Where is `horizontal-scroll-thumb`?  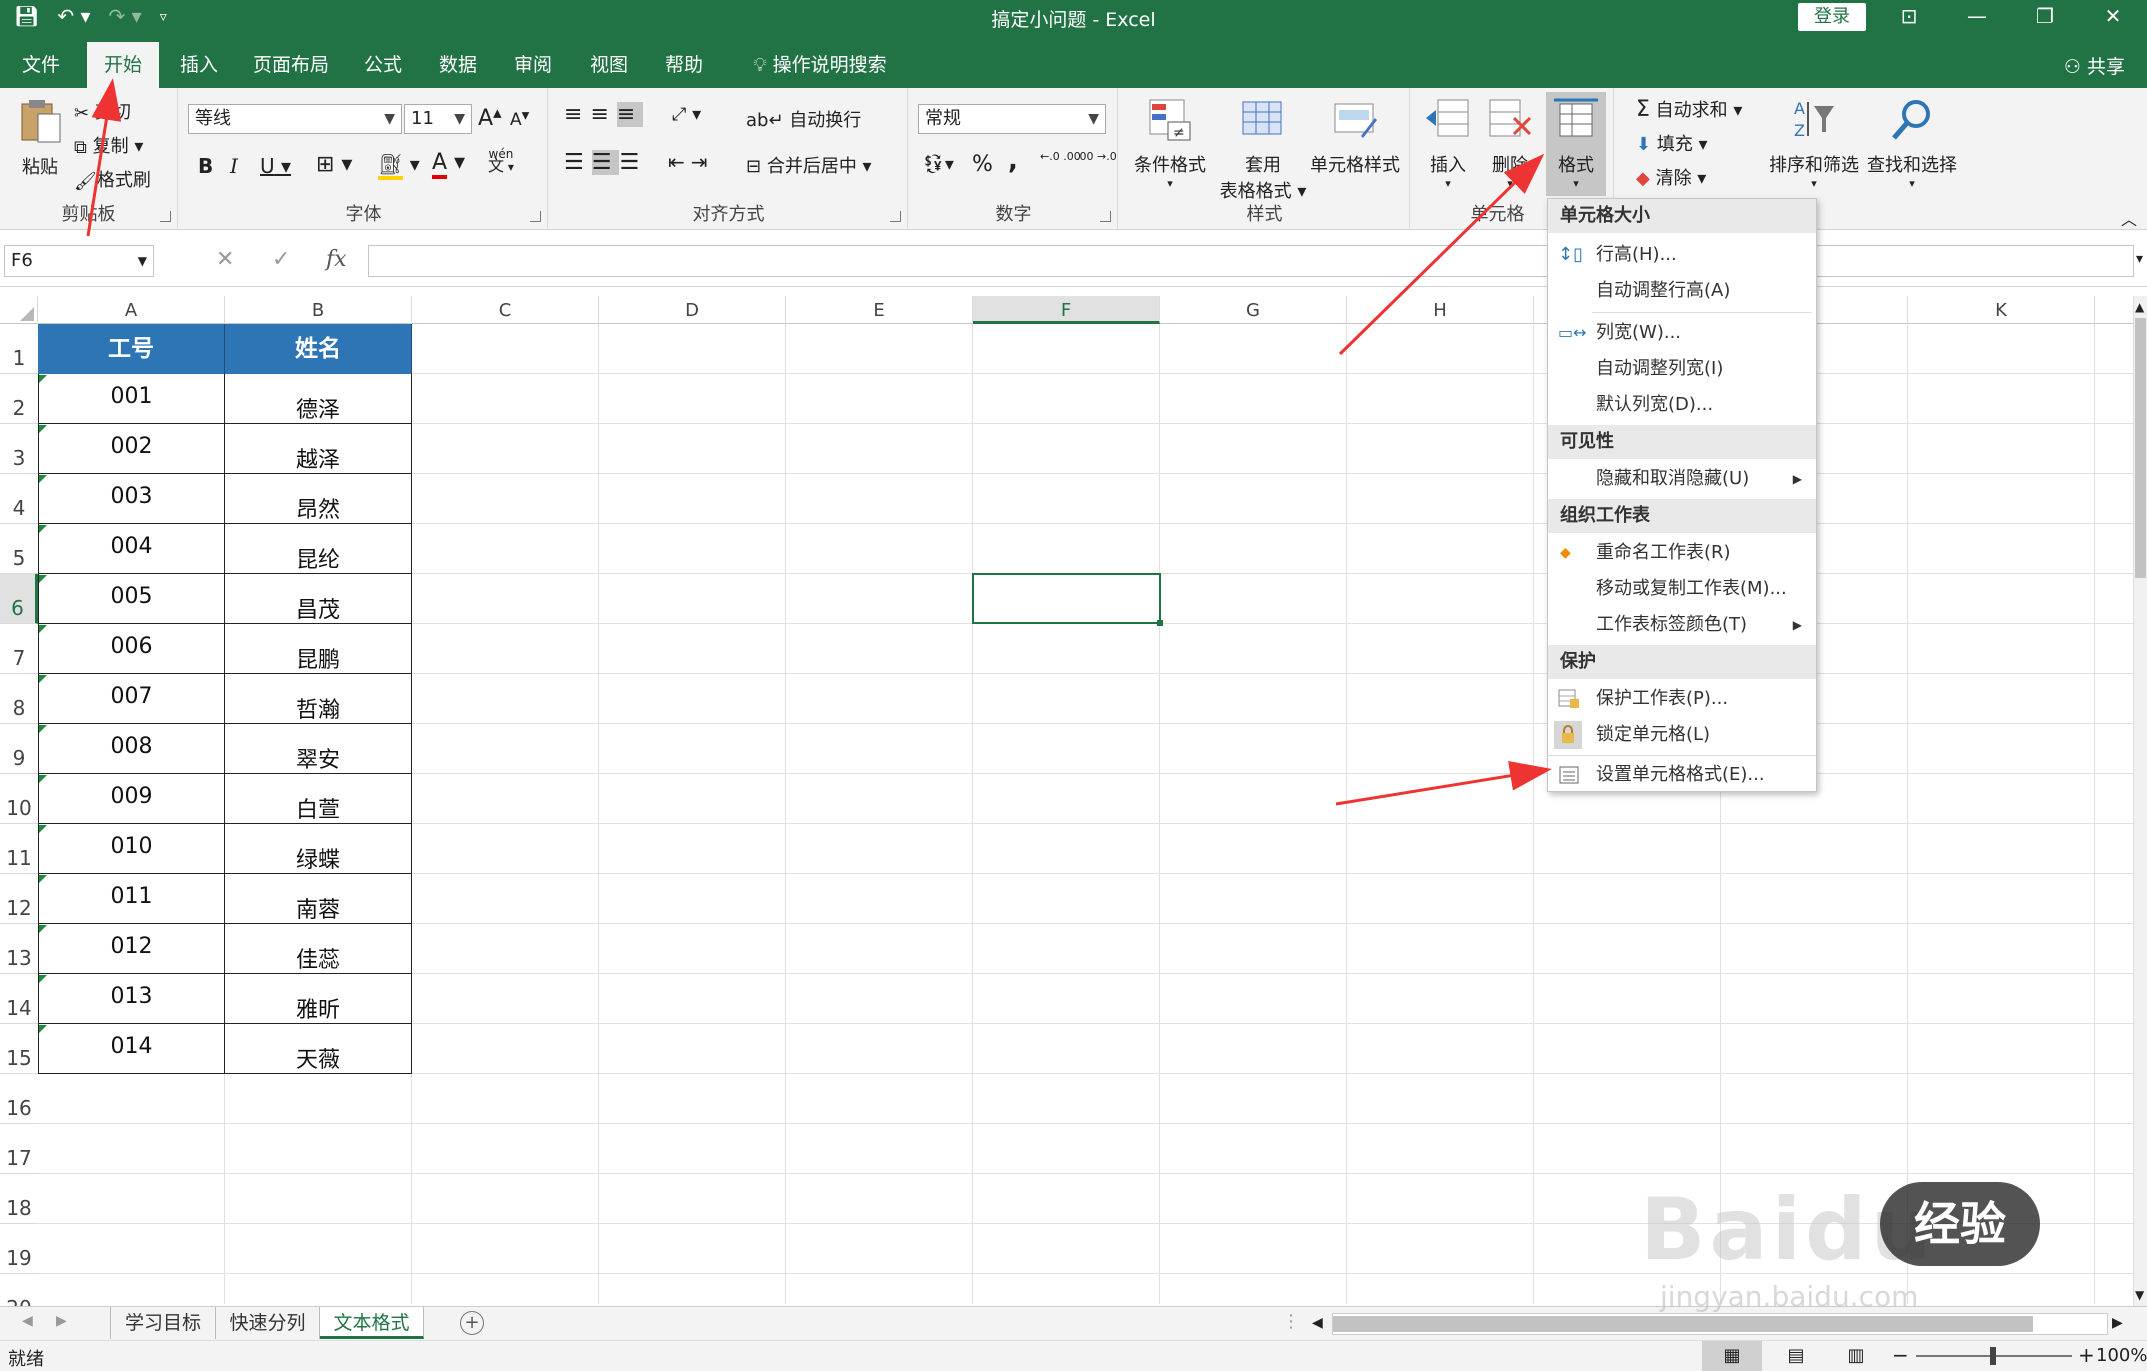
horizontal-scroll-thumb is located at coordinates (1683, 1324).